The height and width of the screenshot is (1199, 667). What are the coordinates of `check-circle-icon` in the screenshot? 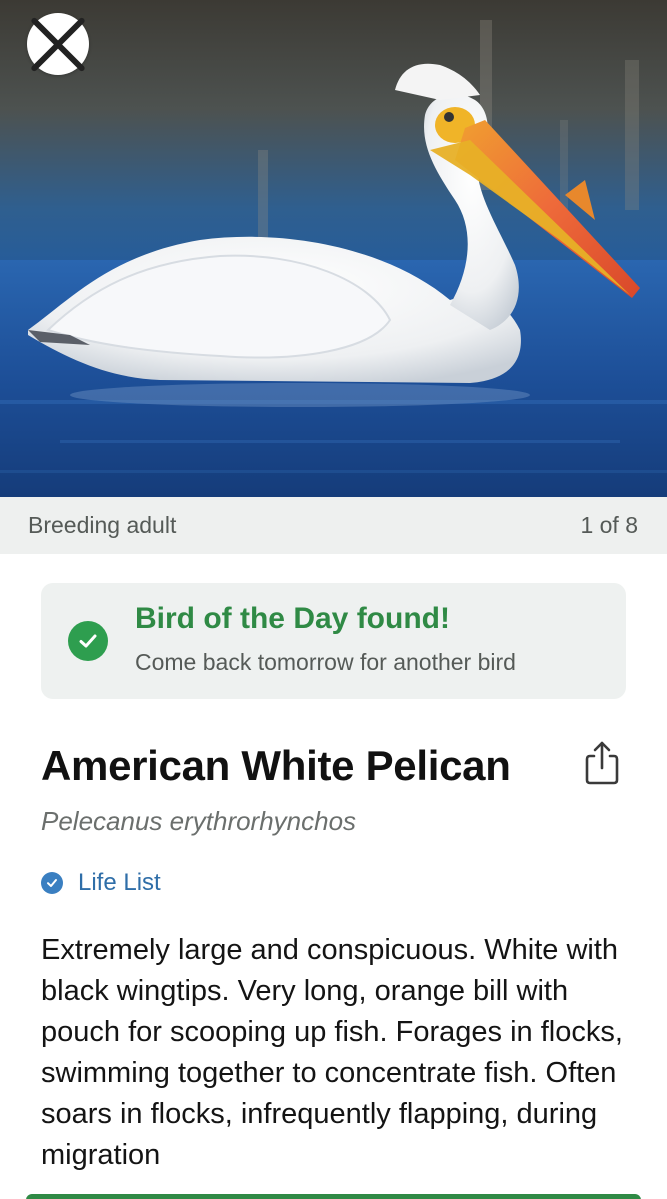 It's located at (88, 641).